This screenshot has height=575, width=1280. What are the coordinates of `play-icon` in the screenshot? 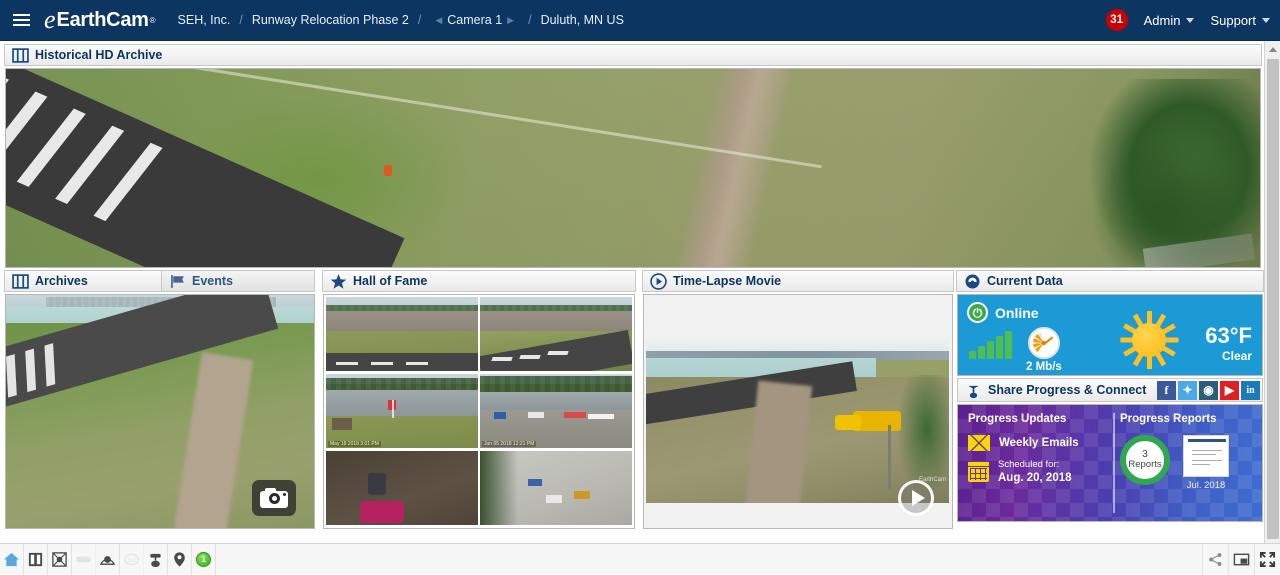 It's located at (916, 498).